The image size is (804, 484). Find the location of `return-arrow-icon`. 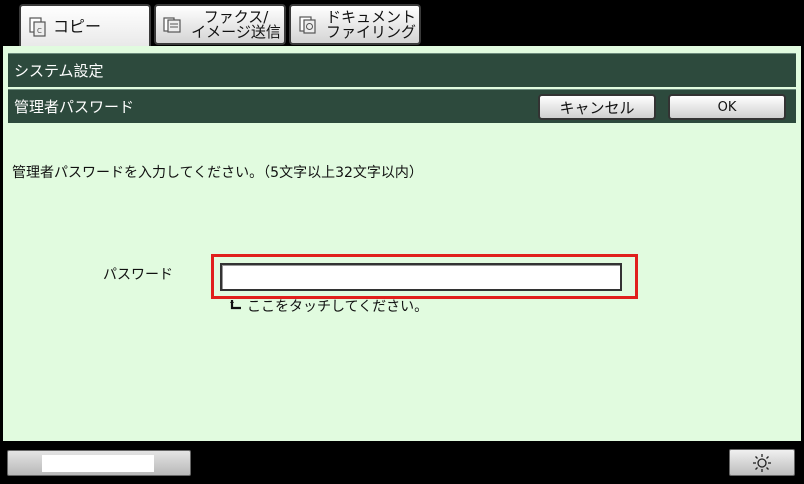

return-arrow-icon is located at coordinates (235, 305).